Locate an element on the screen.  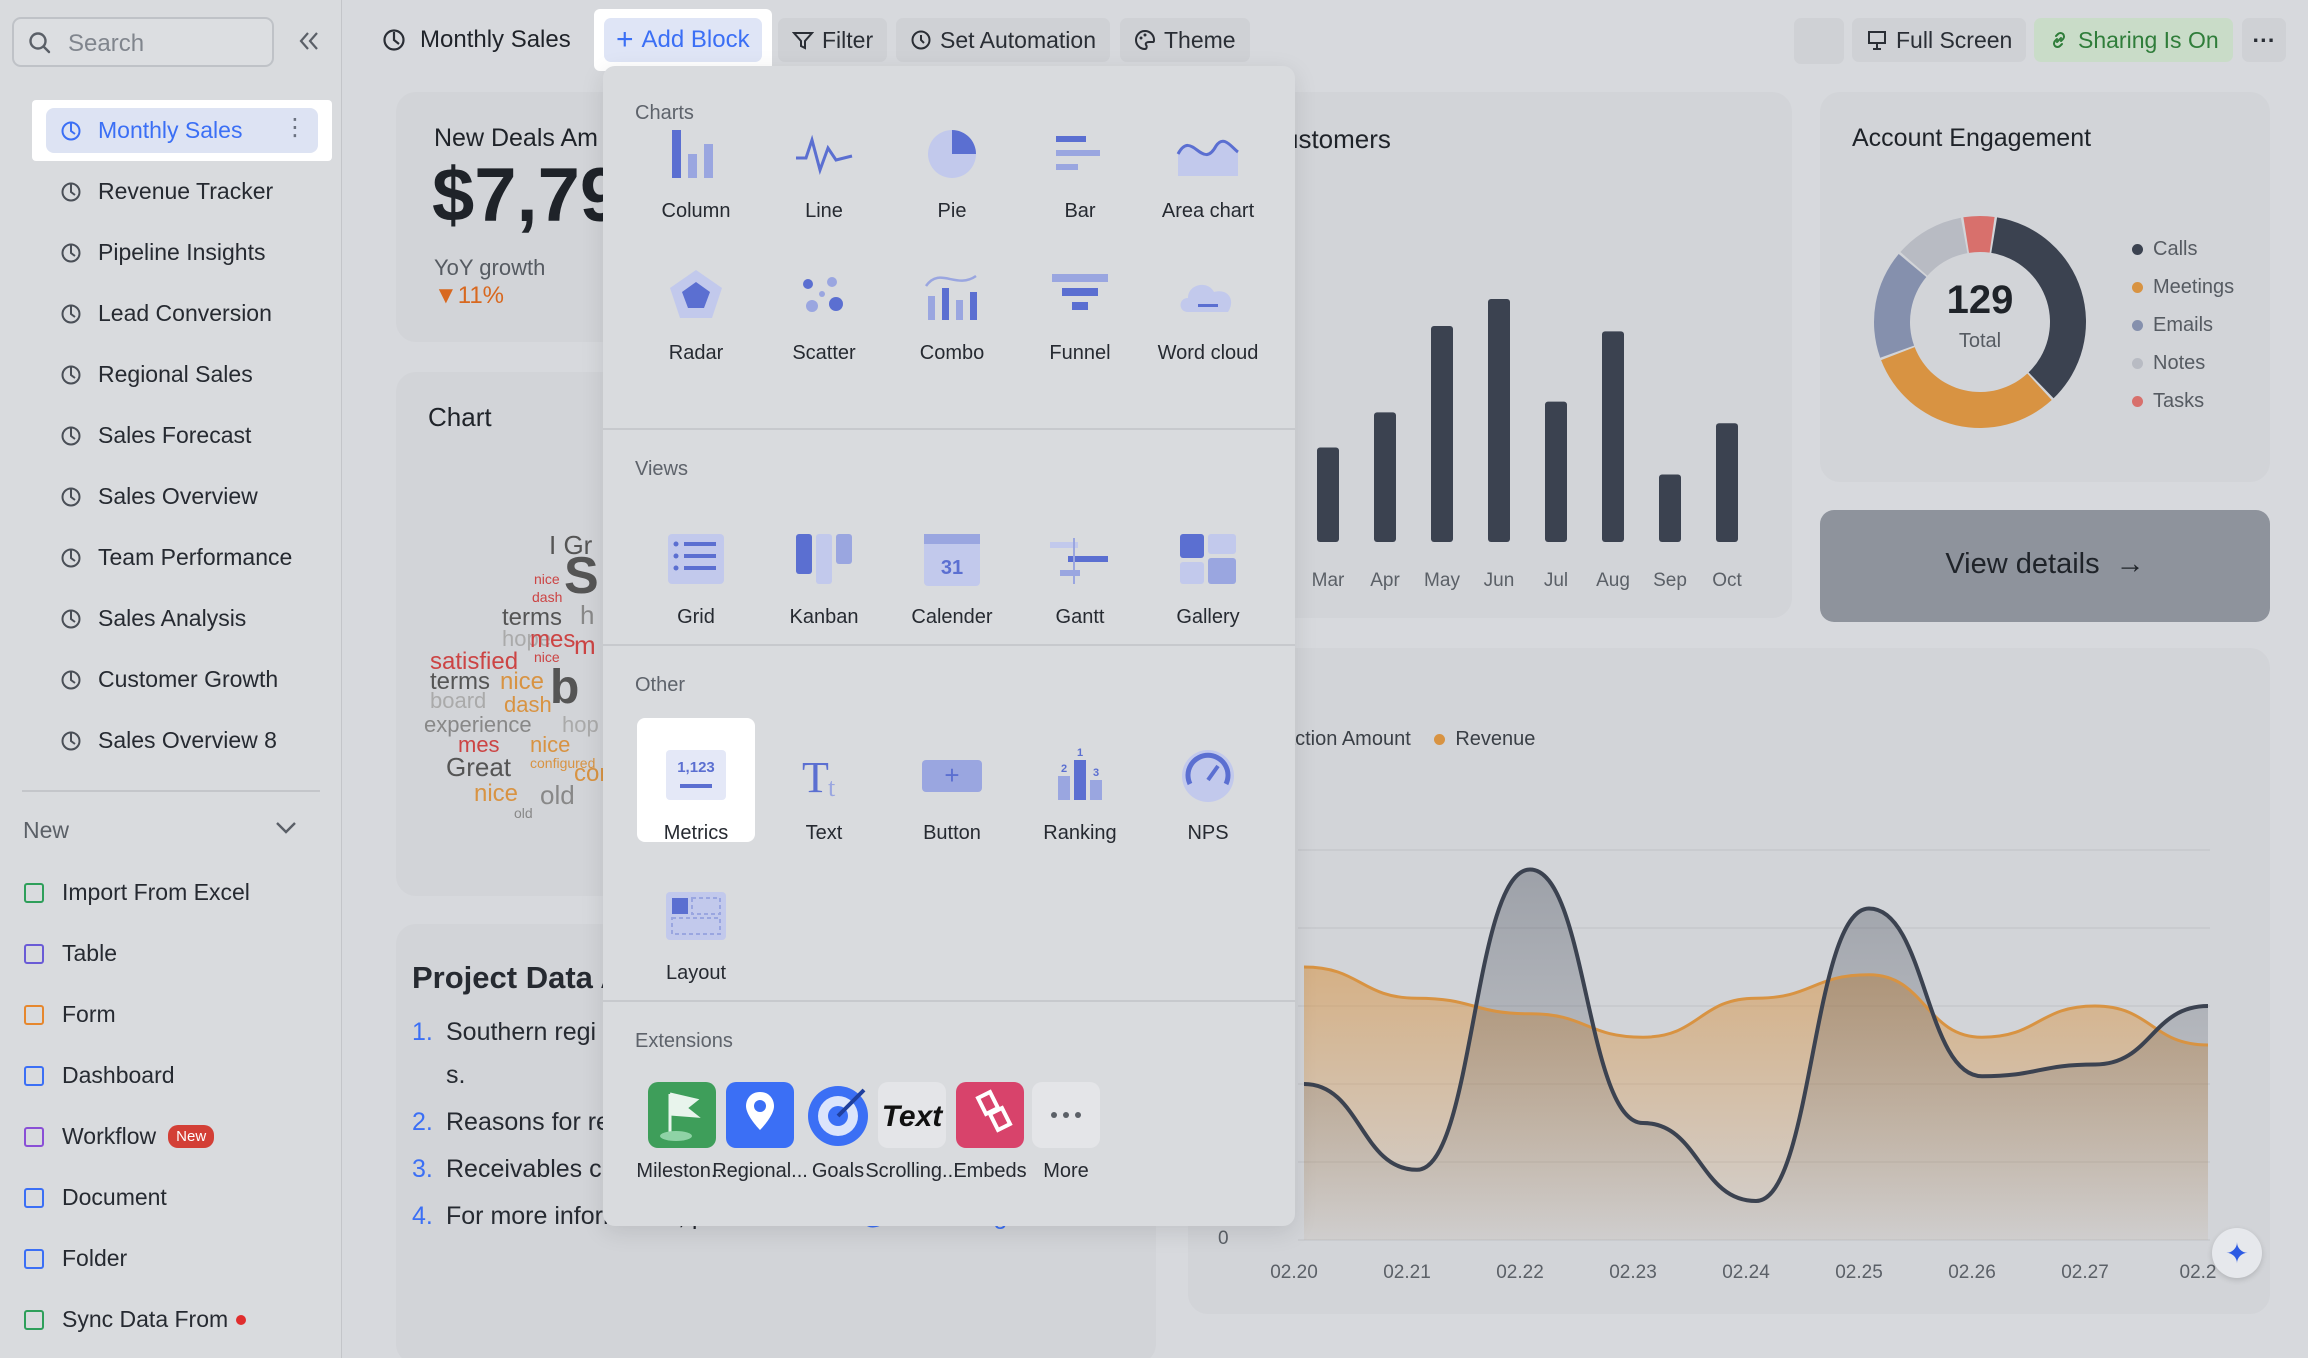
bar-tick-label: May is located at coordinates (1442, 580).